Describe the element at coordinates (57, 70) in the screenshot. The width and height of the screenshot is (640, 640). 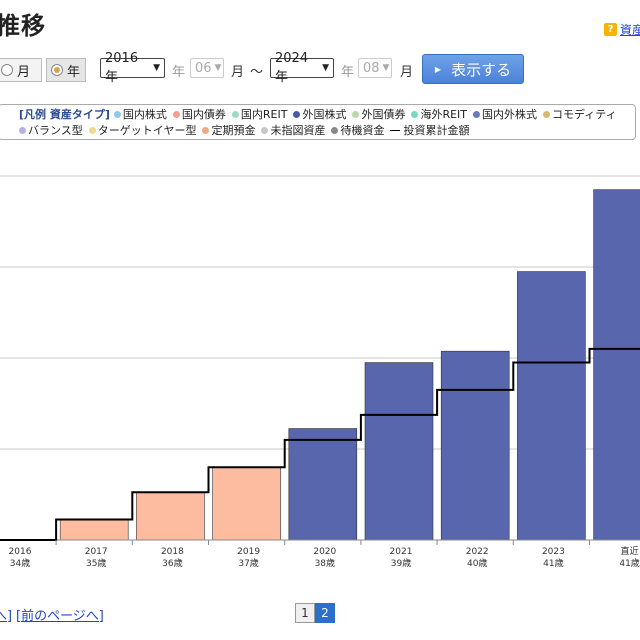
I see `radio-year-circle` at that location.